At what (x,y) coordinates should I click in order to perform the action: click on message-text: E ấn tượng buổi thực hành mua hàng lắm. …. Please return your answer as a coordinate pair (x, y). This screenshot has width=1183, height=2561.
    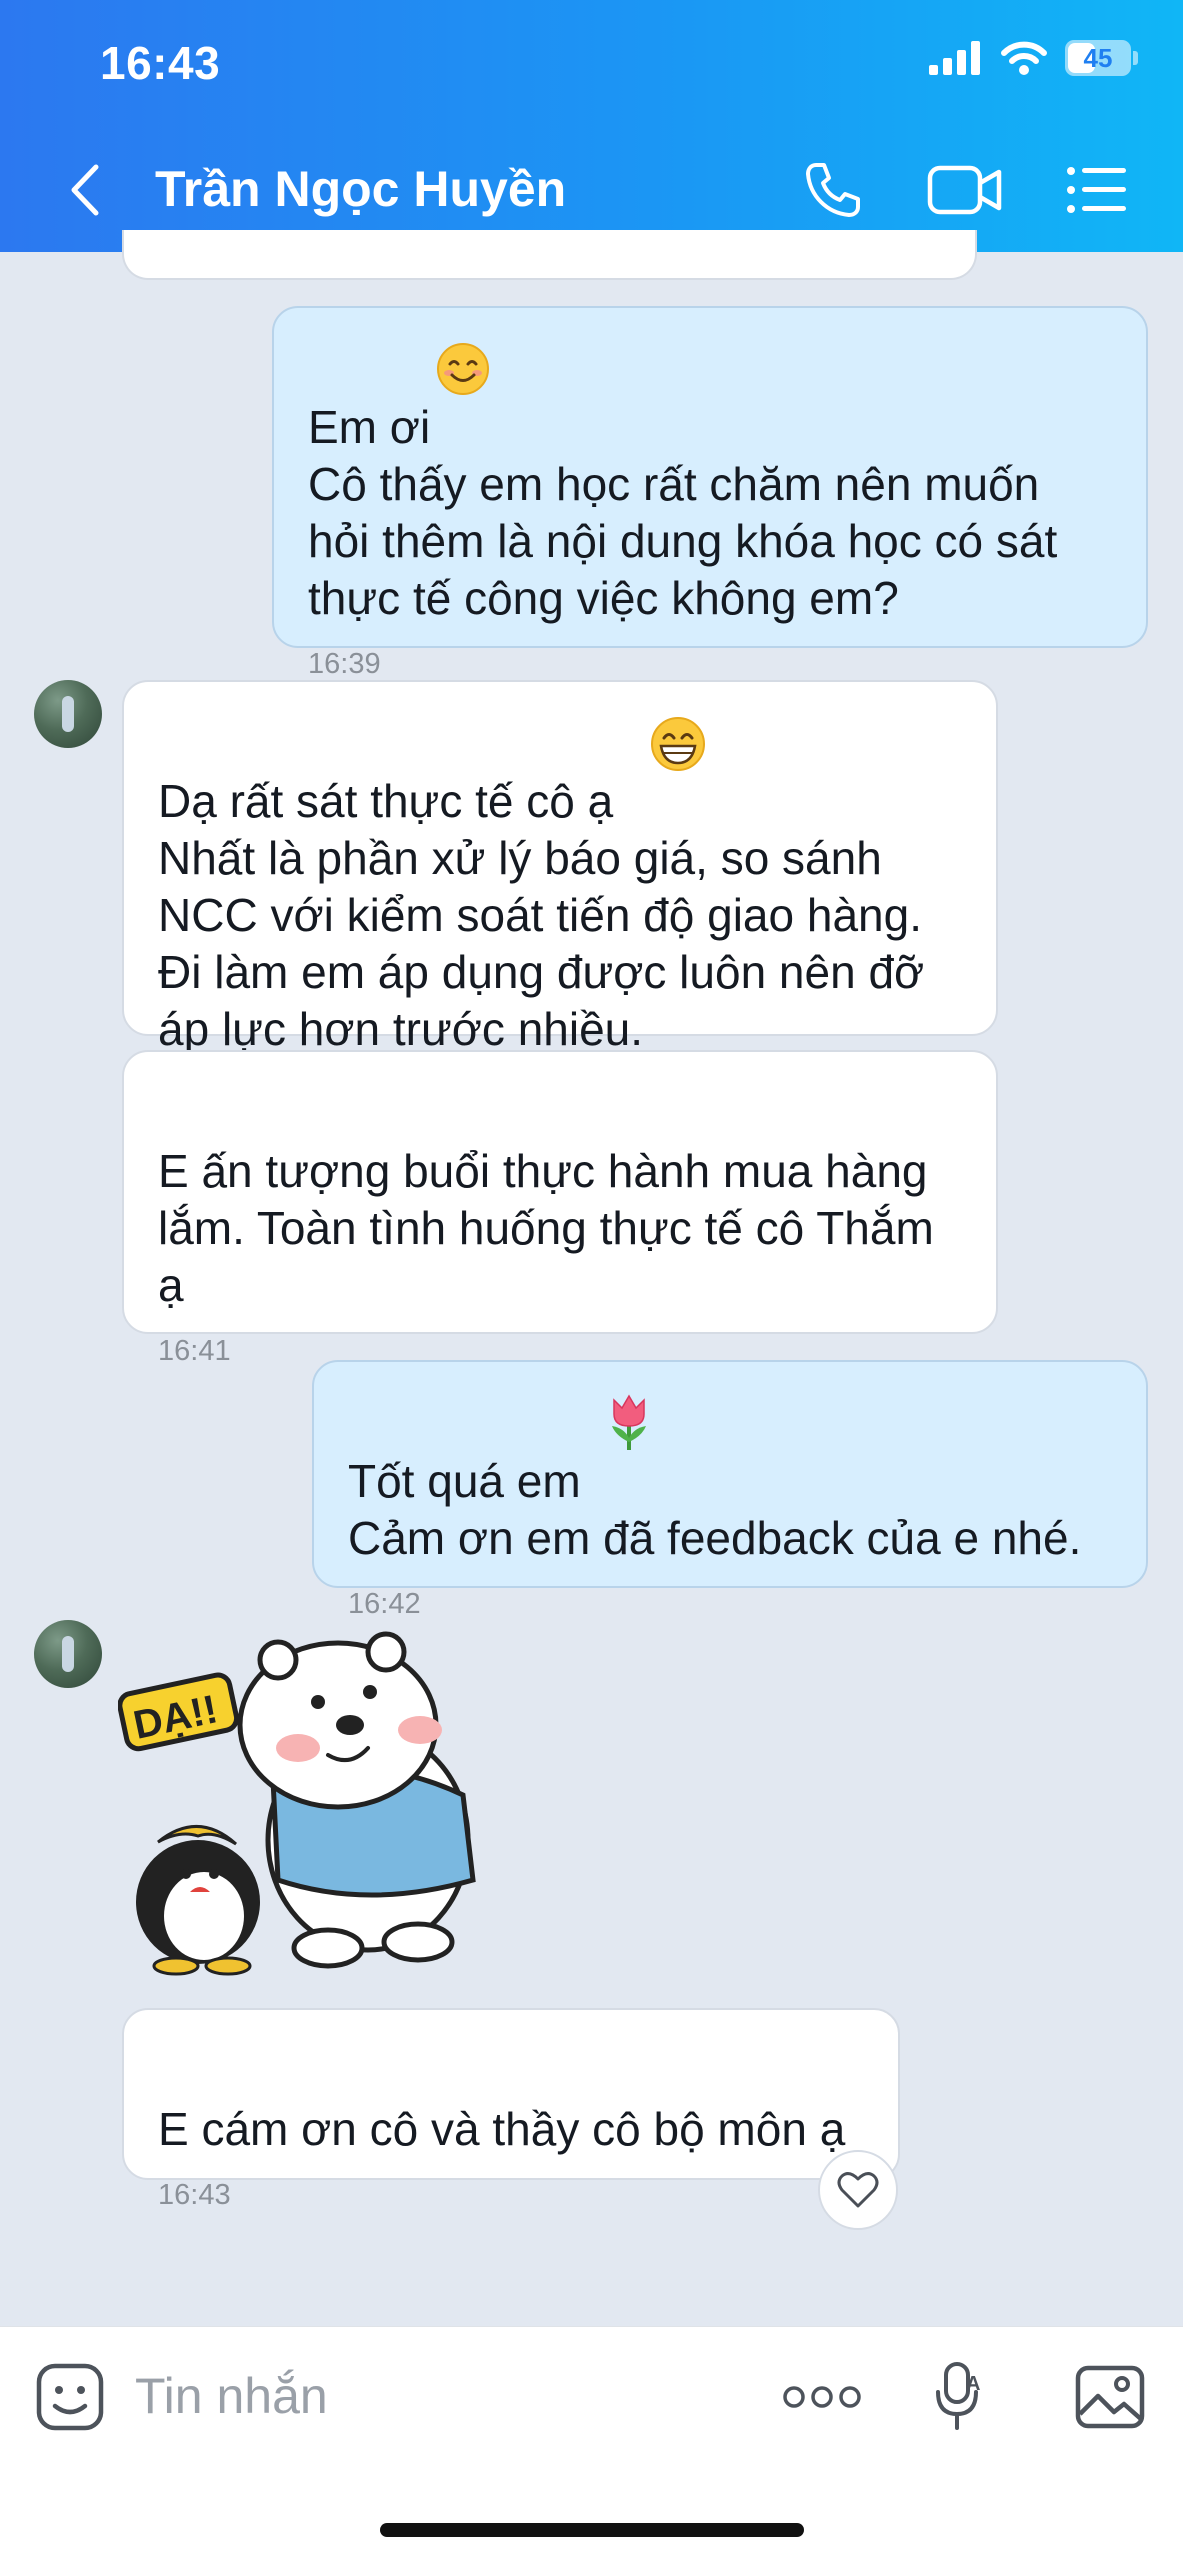
    Looking at the image, I should click on (546, 1228).